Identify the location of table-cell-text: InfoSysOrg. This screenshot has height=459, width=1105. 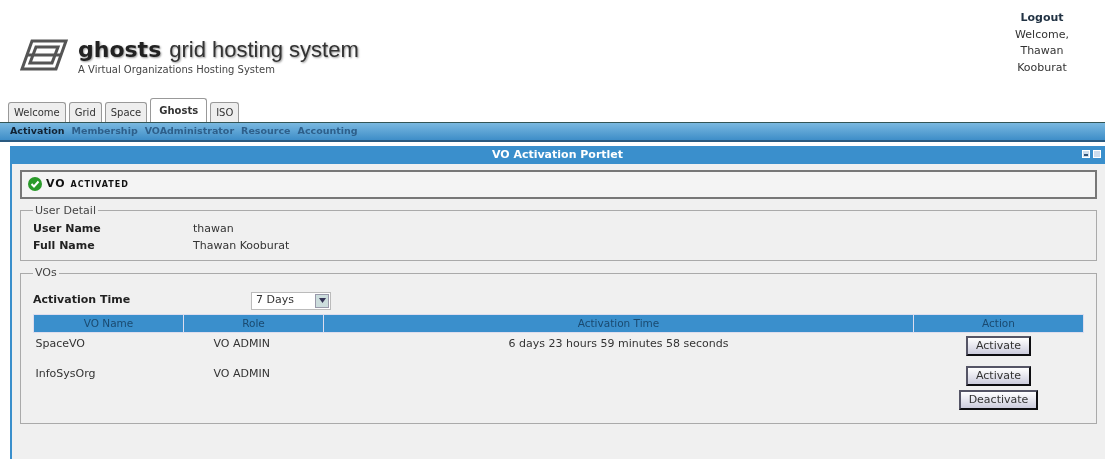
(65, 374).